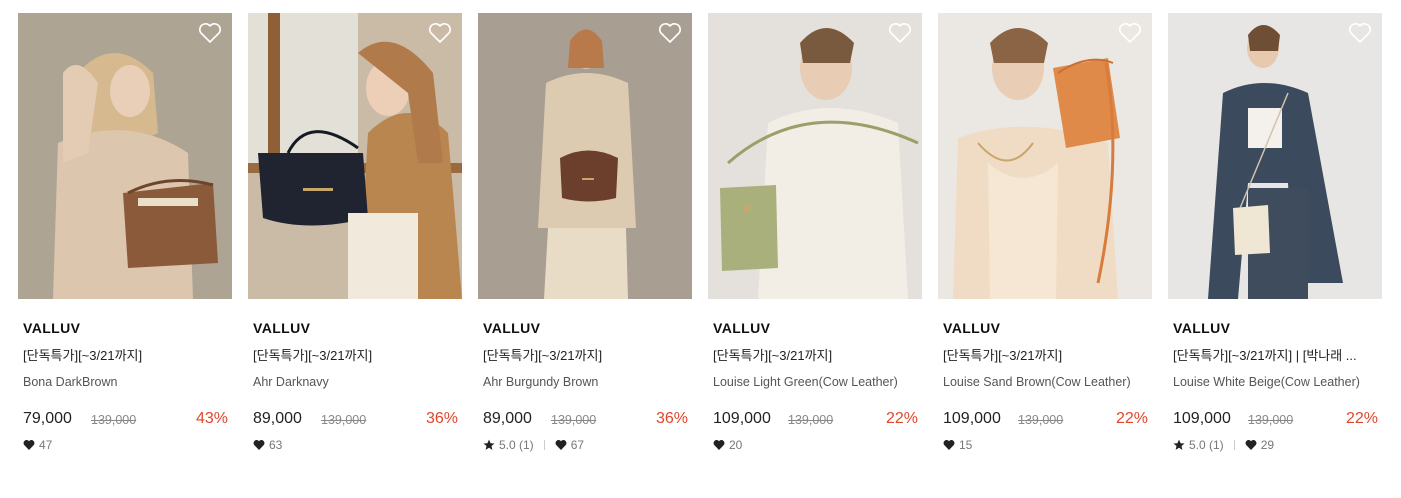 This screenshot has height=498, width=1401. Describe the element at coordinates (125, 392) in the screenshot. I see `product-name: Bona DarkBrown` at that location.